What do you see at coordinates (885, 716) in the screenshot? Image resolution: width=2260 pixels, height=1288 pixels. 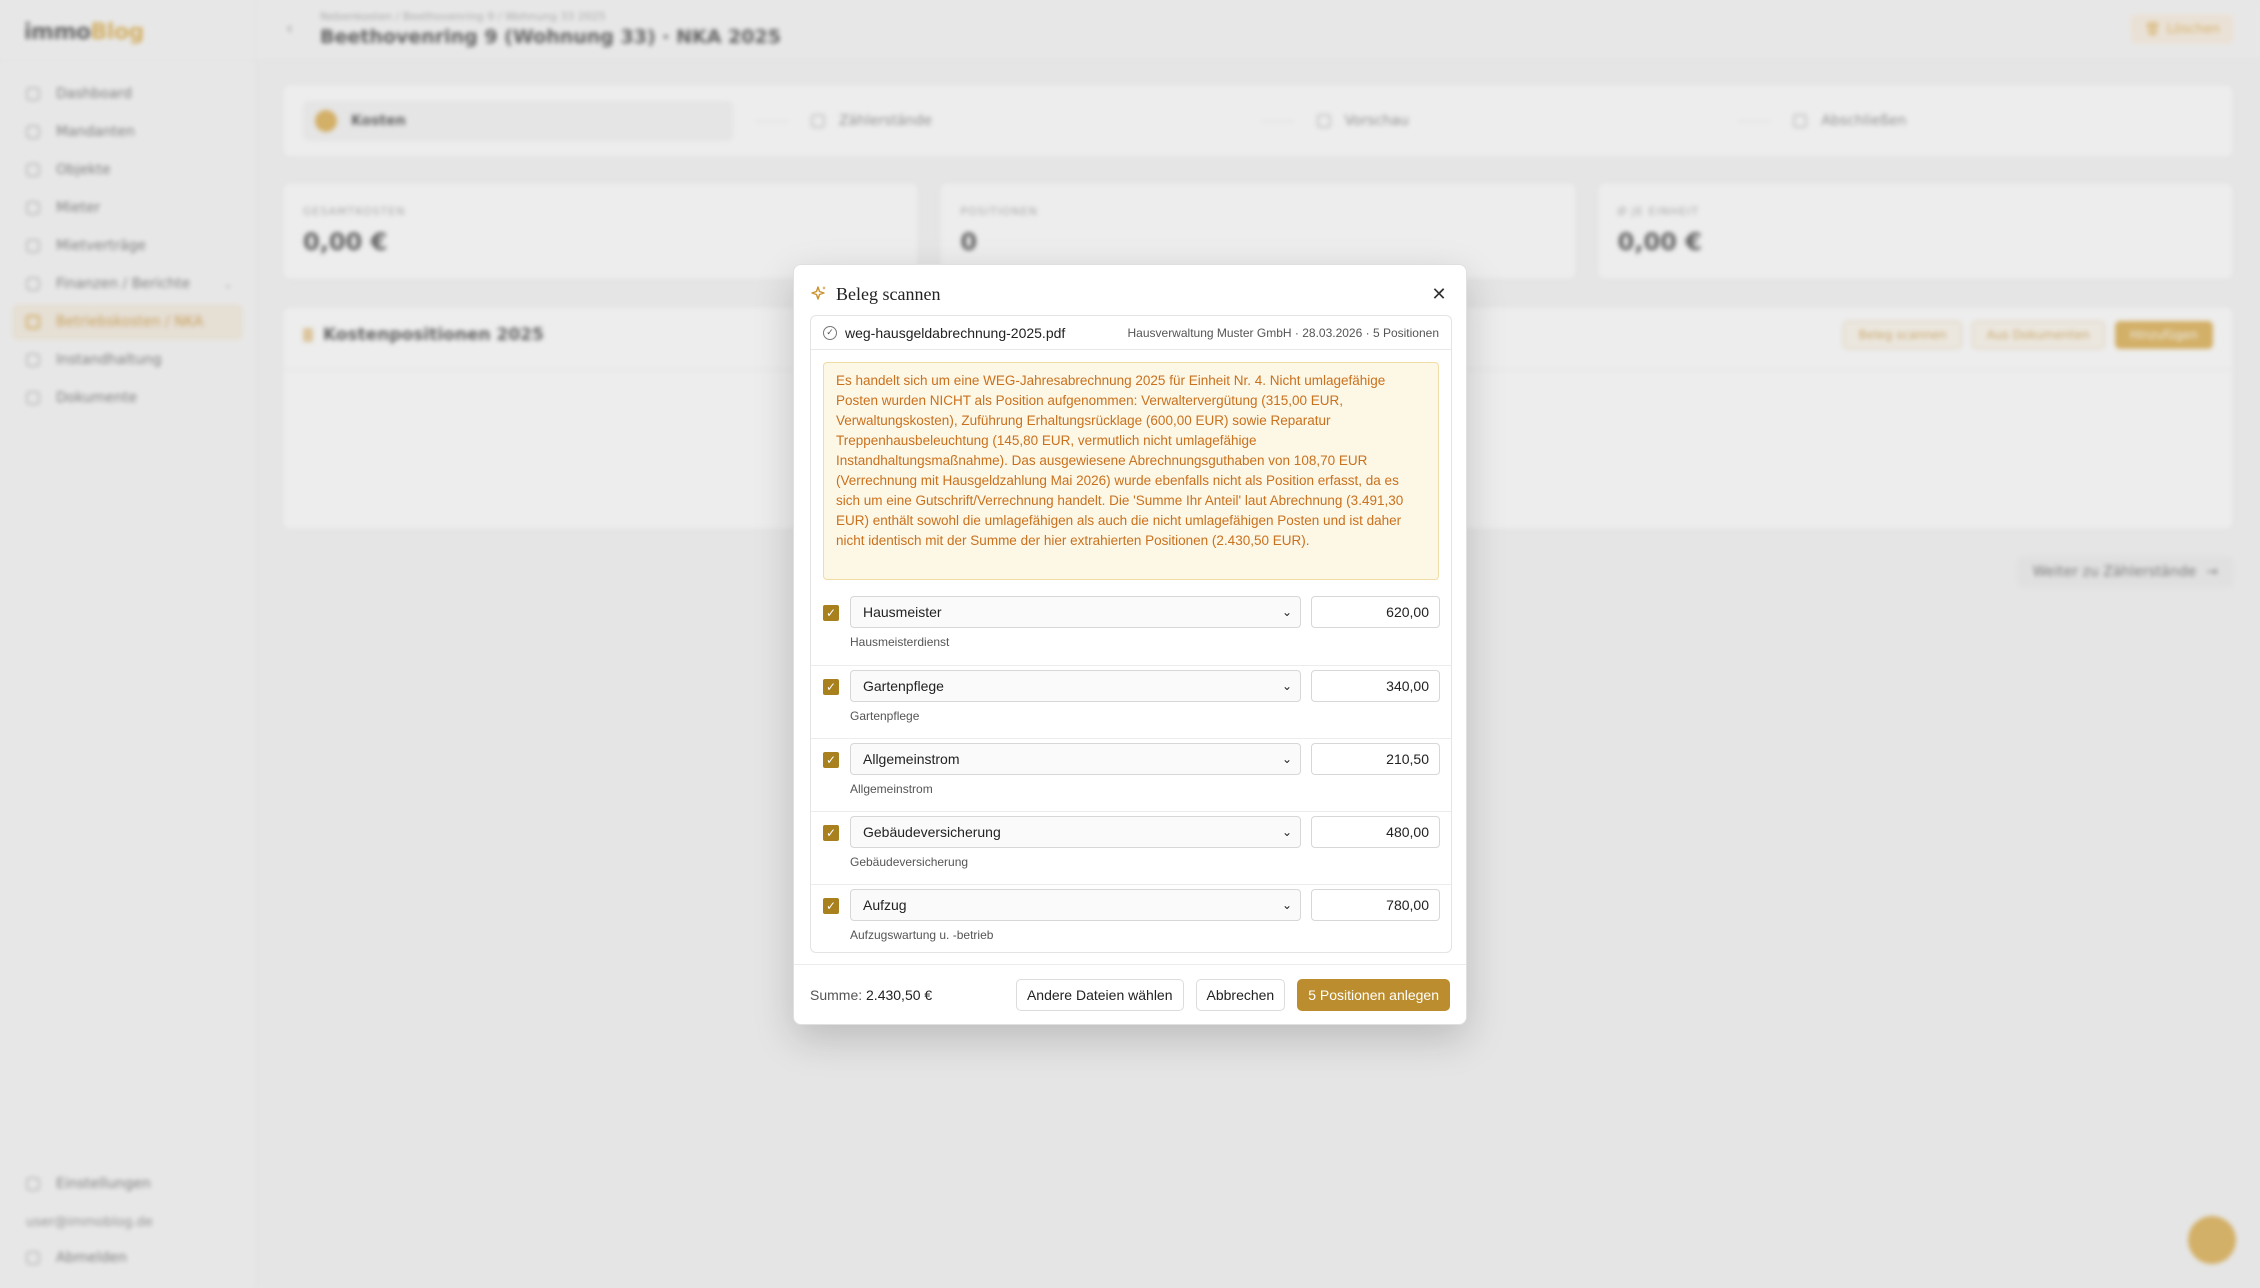 I see `position-description: Gartenpflege` at bounding box center [885, 716].